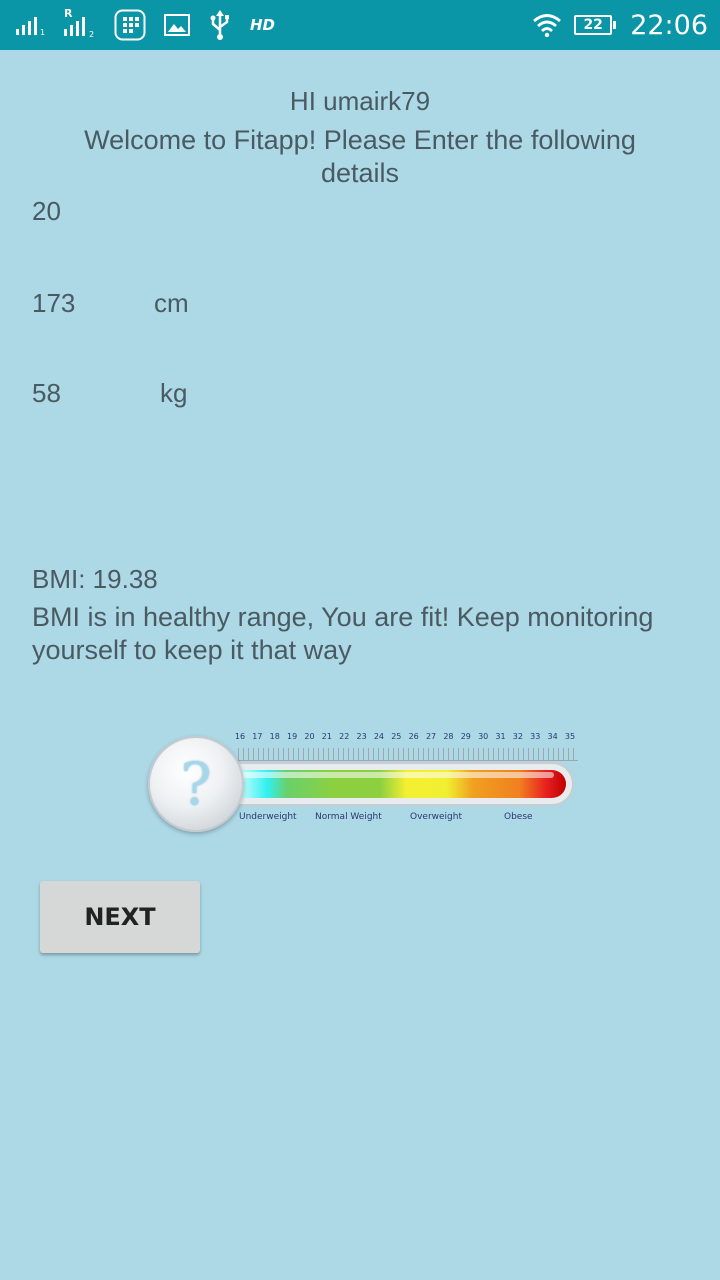 The image size is (720, 1280). I want to click on bmi-tick-label: 28, so click(448, 736).